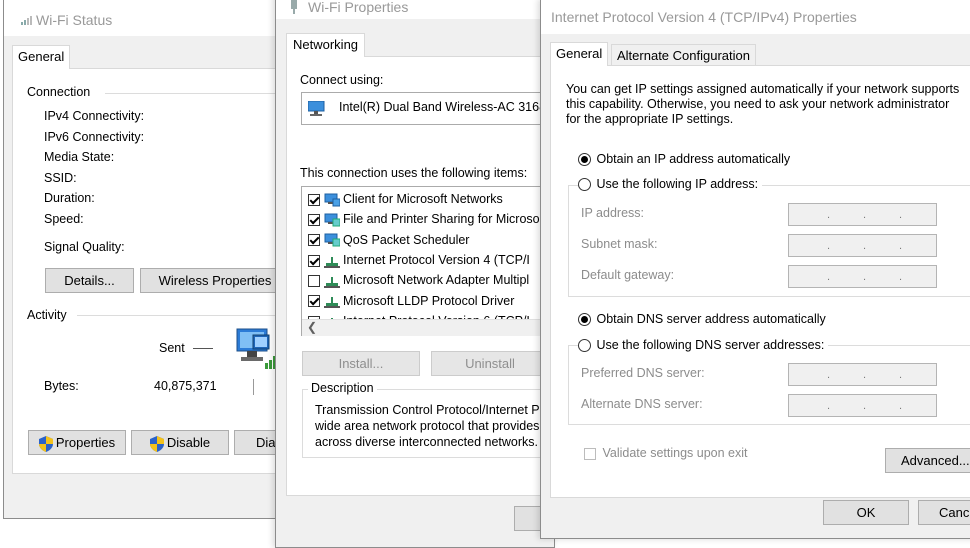  What do you see at coordinates (27, 21) in the screenshot?
I see `wifi-signal-icon` at bounding box center [27, 21].